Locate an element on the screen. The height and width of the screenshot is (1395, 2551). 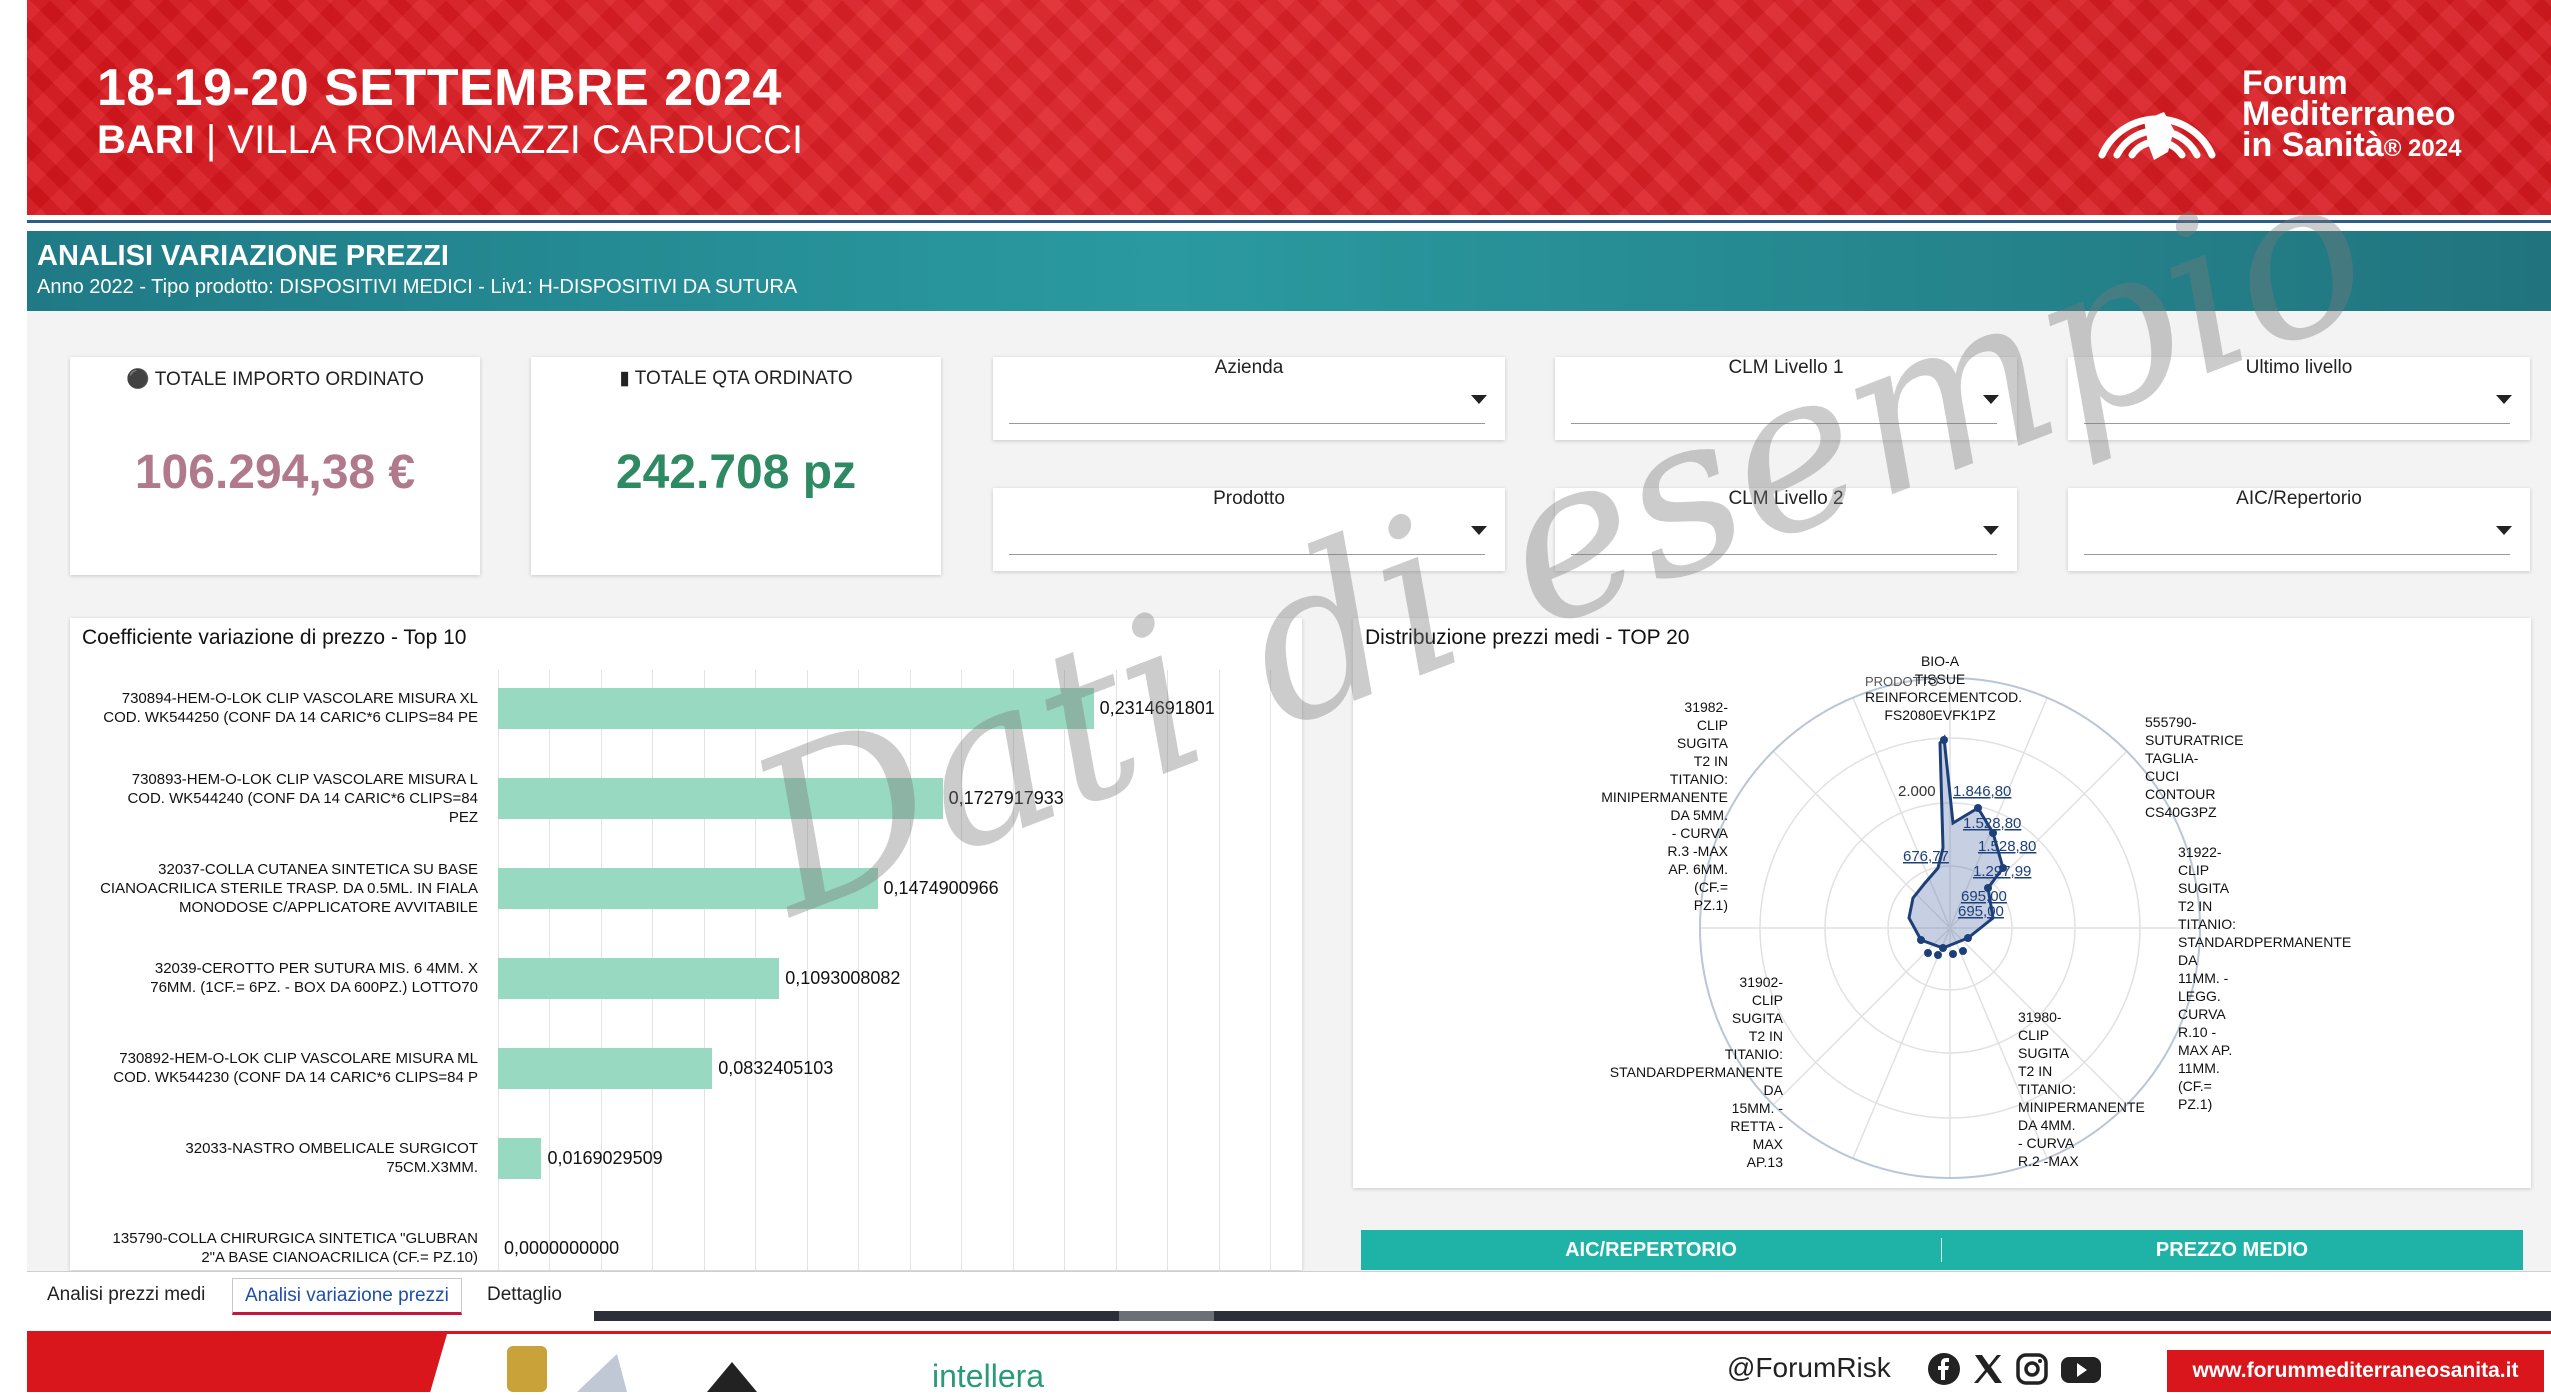
polar-label-line: R.10 - is located at coordinates (2197, 1032).